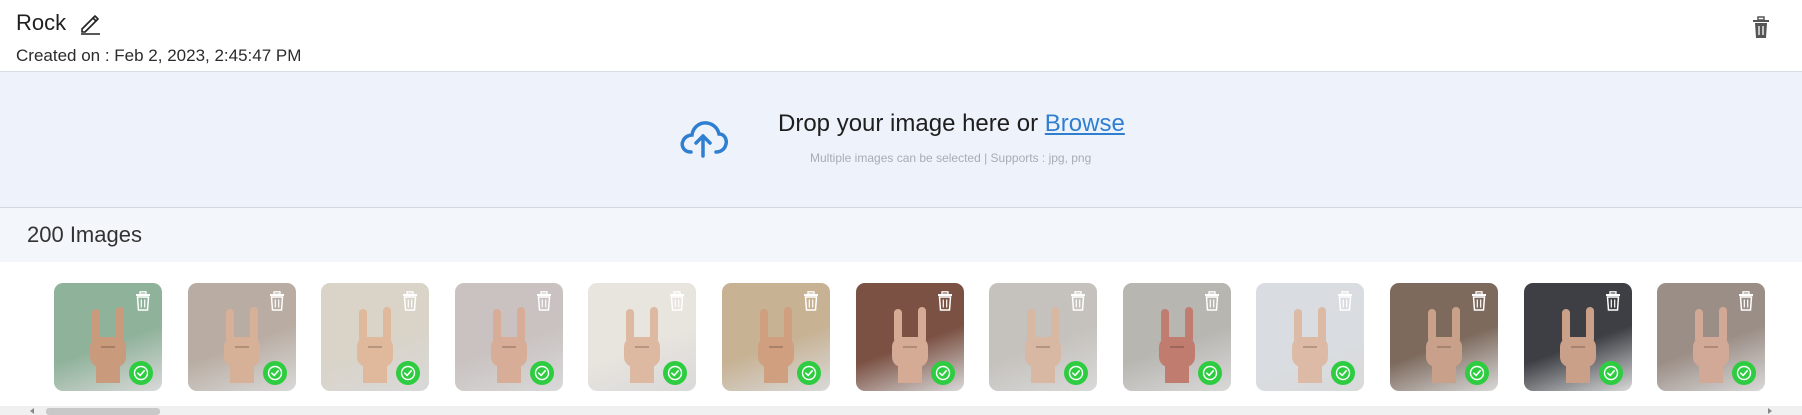 This screenshot has height=415, width=1802. What do you see at coordinates (32, 411) in the screenshot?
I see `scroll-left-arrow-icon` at bounding box center [32, 411].